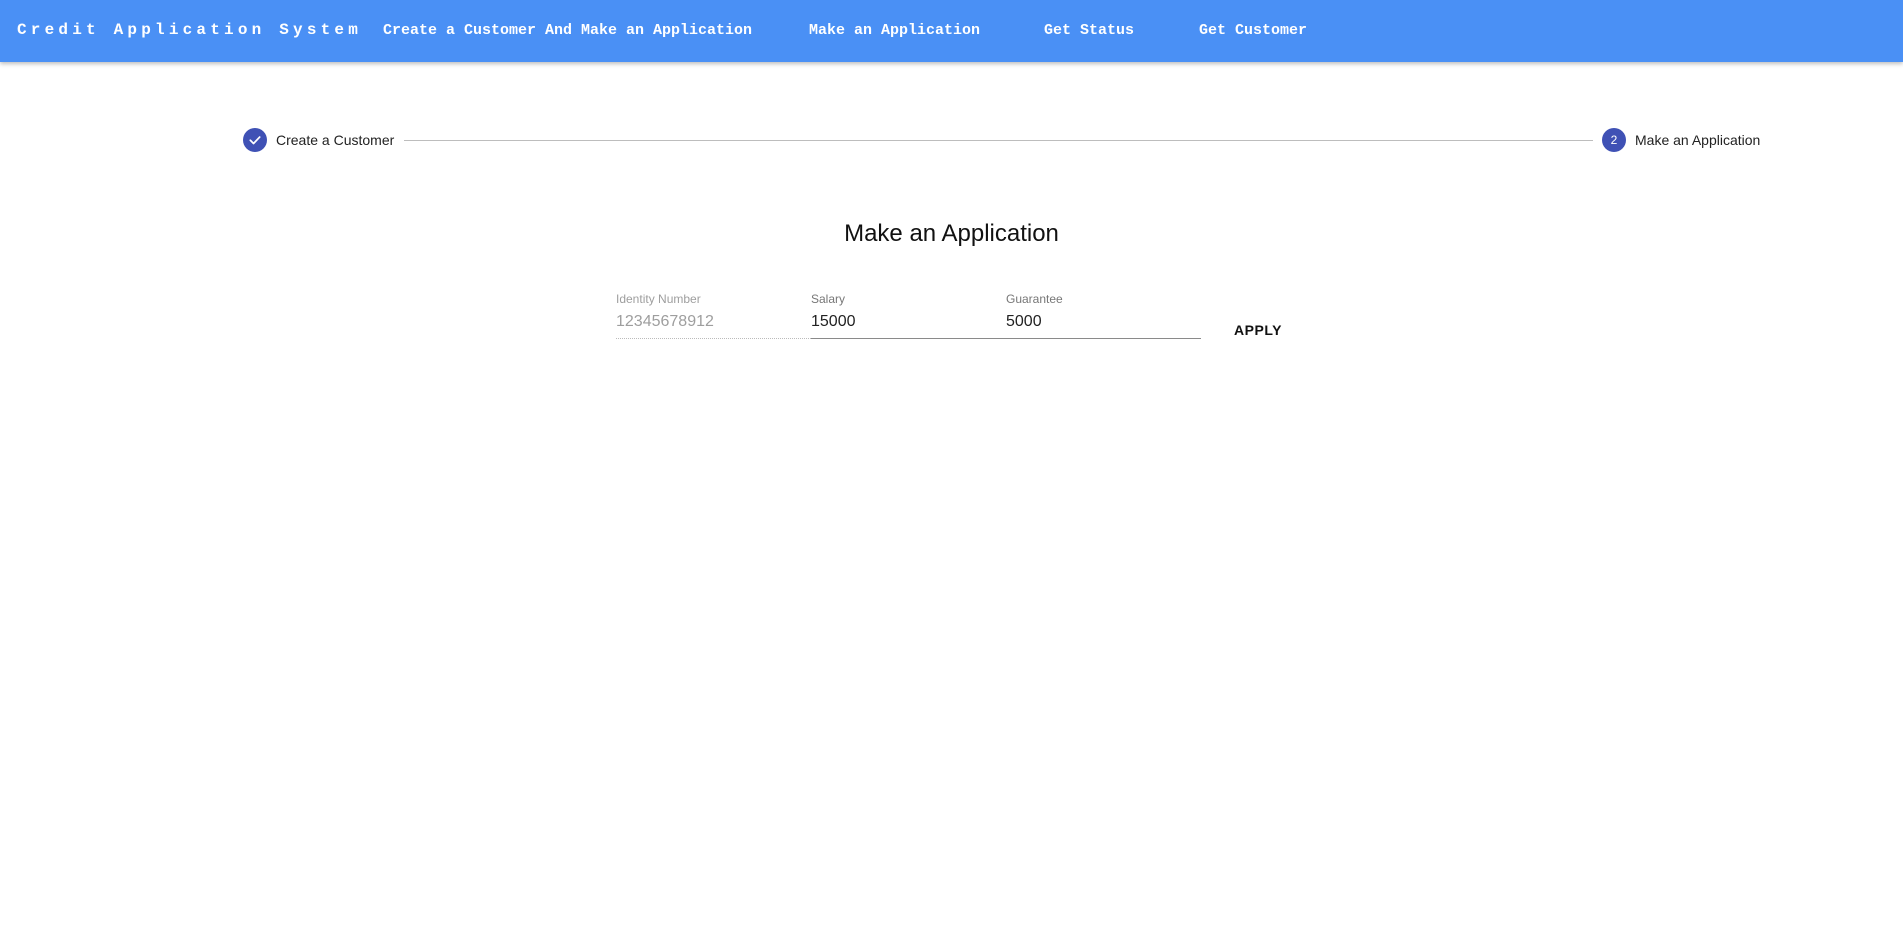 The width and height of the screenshot is (1903, 935). Describe the element at coordinates (658, 299) in the screenshot. I see `identity-number-label: Identity Number` at that location.